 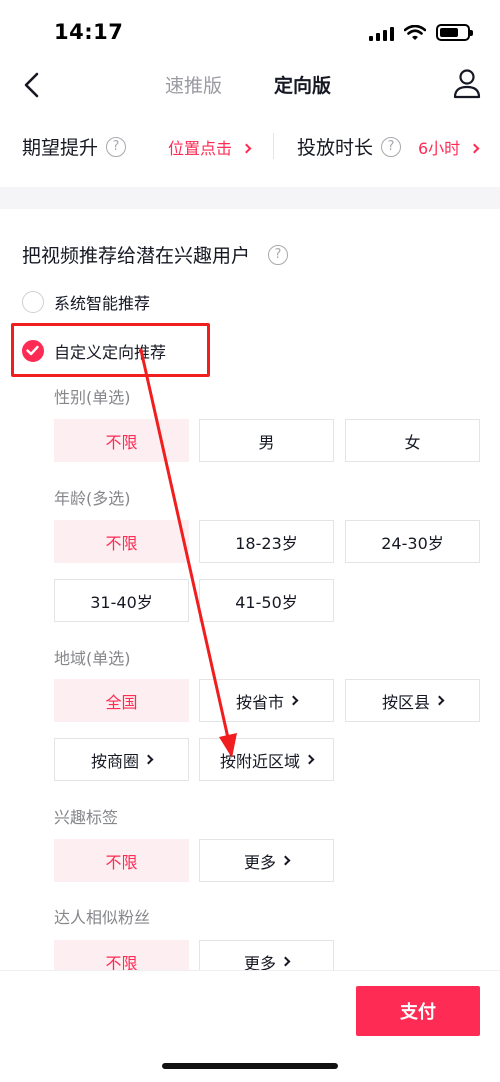 I want to click on option-label: 按区县, so click(x=405, y=702).